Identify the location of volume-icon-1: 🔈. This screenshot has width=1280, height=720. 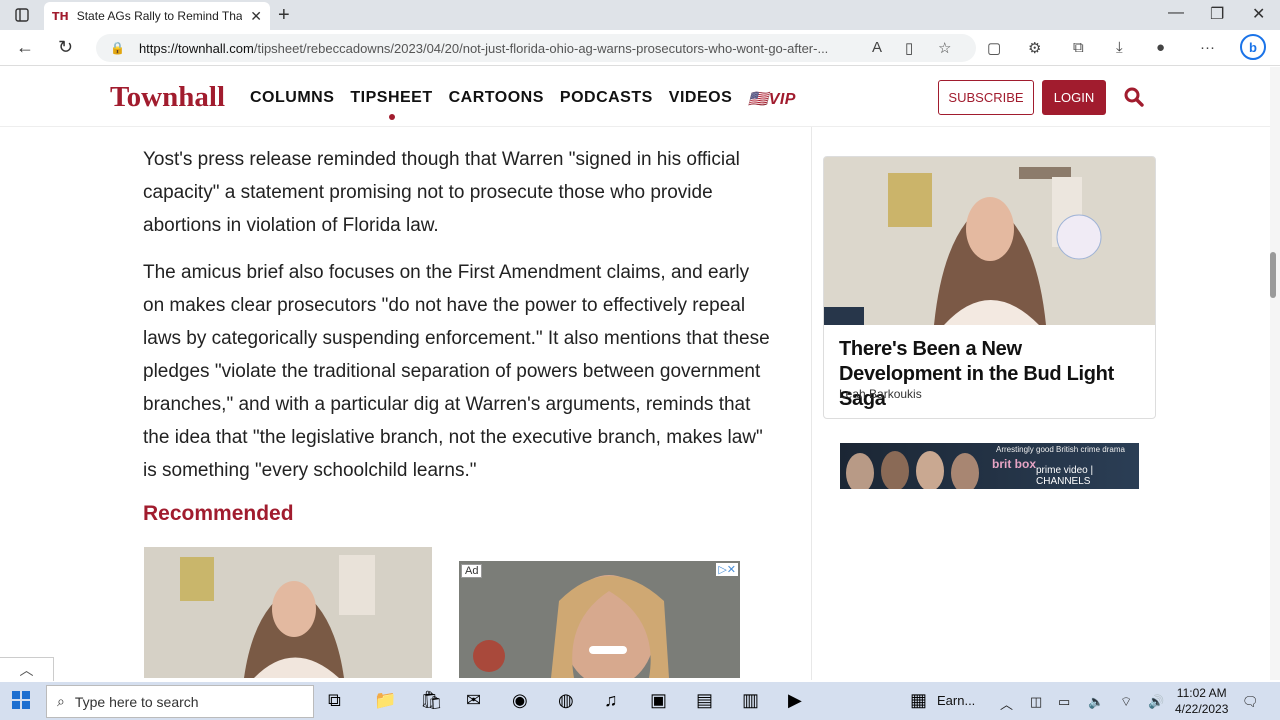
(1096, 702).